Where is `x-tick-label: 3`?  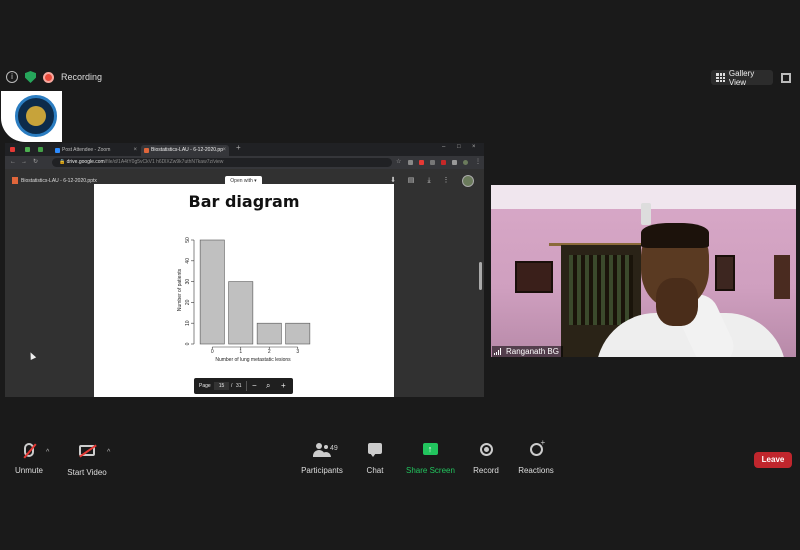
x-tick-label: 3 is located at coordinates (297, 352).